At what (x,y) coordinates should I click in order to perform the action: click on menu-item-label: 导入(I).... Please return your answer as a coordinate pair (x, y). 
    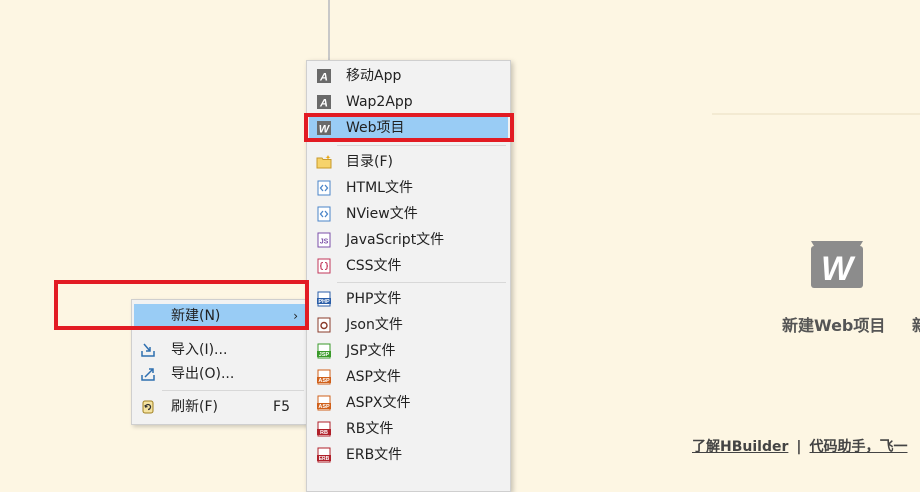
    Looking at the image, I should click on (199, 350).